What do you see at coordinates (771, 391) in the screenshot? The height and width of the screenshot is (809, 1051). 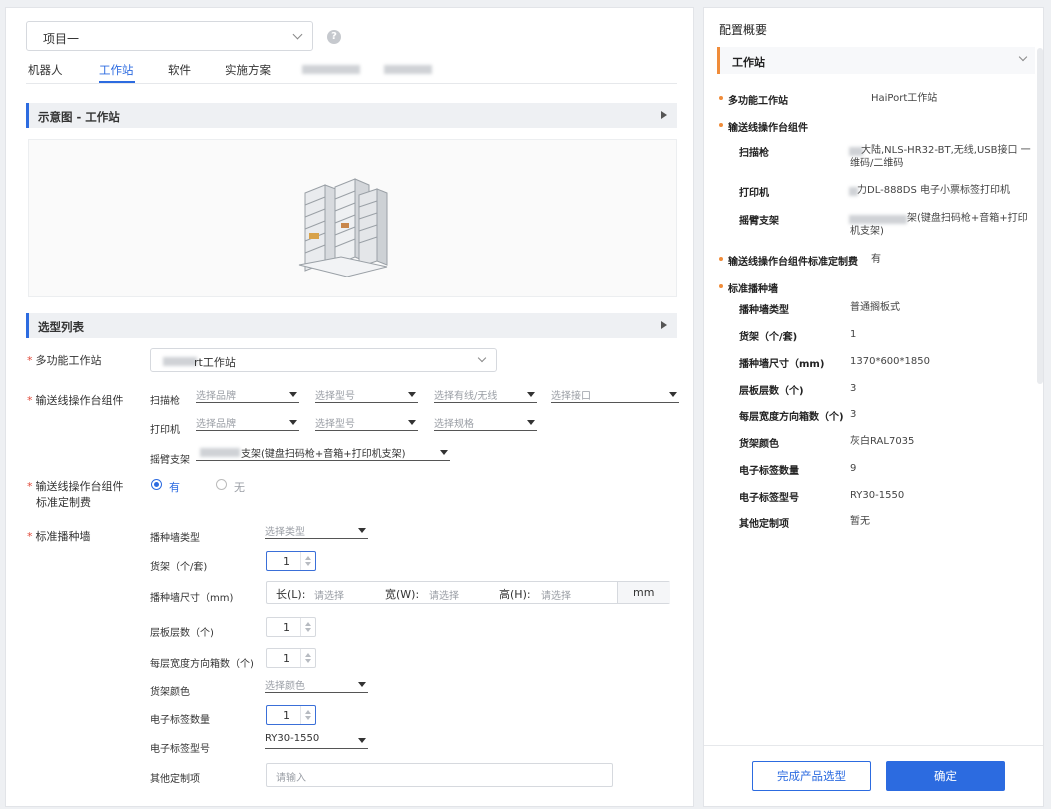 I see `summary-row-label: 层板层数（个)` at bounding box center [771, 391].